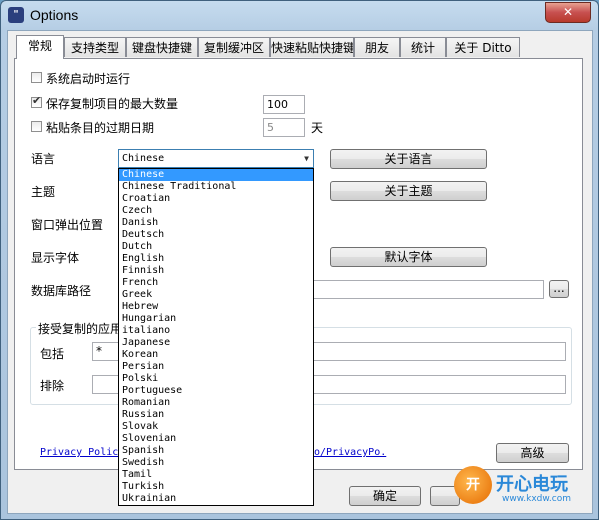 Image resolution: width=599 pixels, height=520 pixels. Describe the element at coordinates (408, 191) in the screenshot. I see `about-theme-button: 关于主题` at that location.